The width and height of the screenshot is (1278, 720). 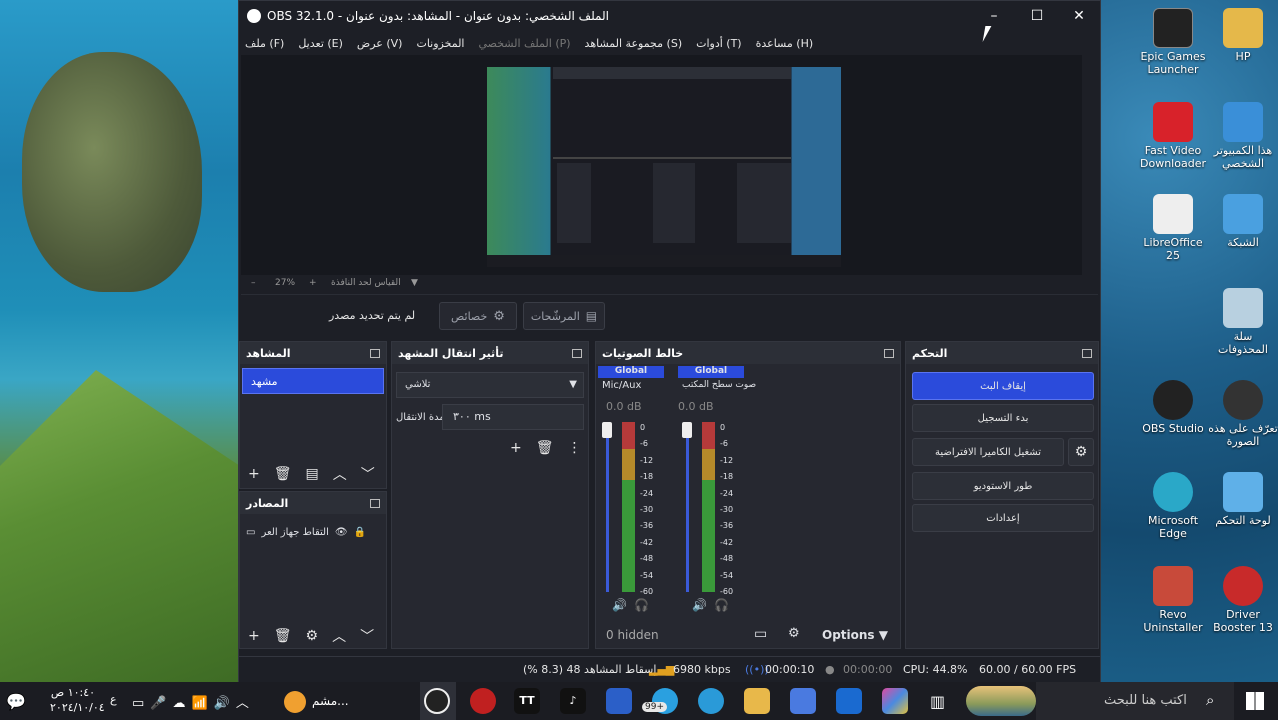 I want to click on desktop-icon-hp: HP, so click(x=1243, y=35).